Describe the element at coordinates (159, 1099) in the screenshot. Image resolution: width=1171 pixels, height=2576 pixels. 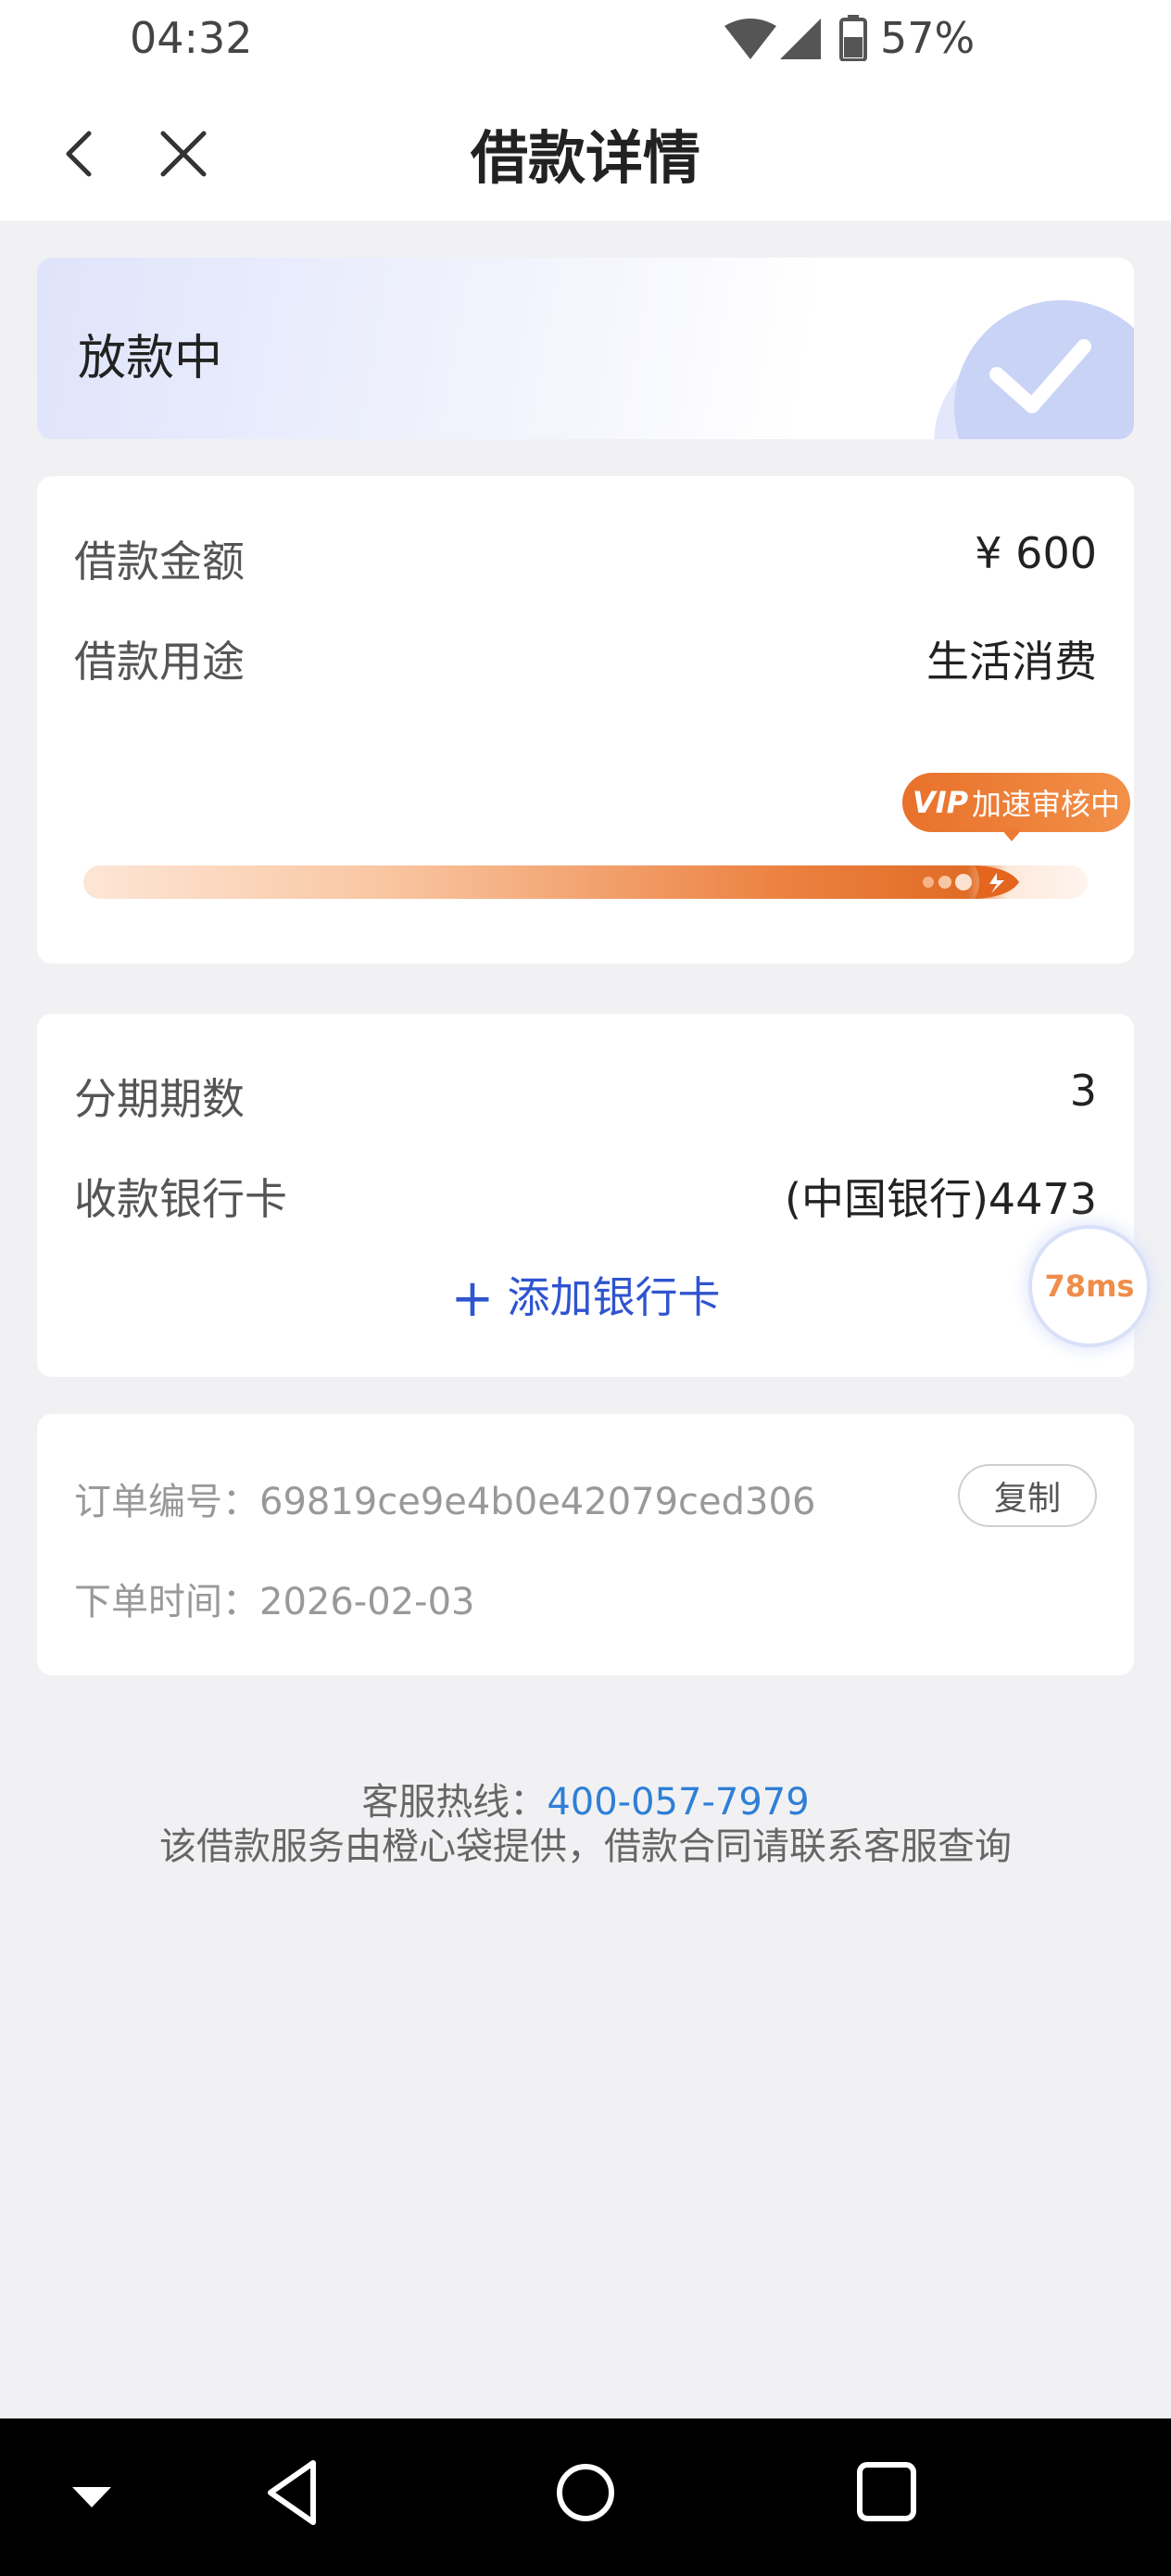
I see `periods-label: 分期期数` at that location.